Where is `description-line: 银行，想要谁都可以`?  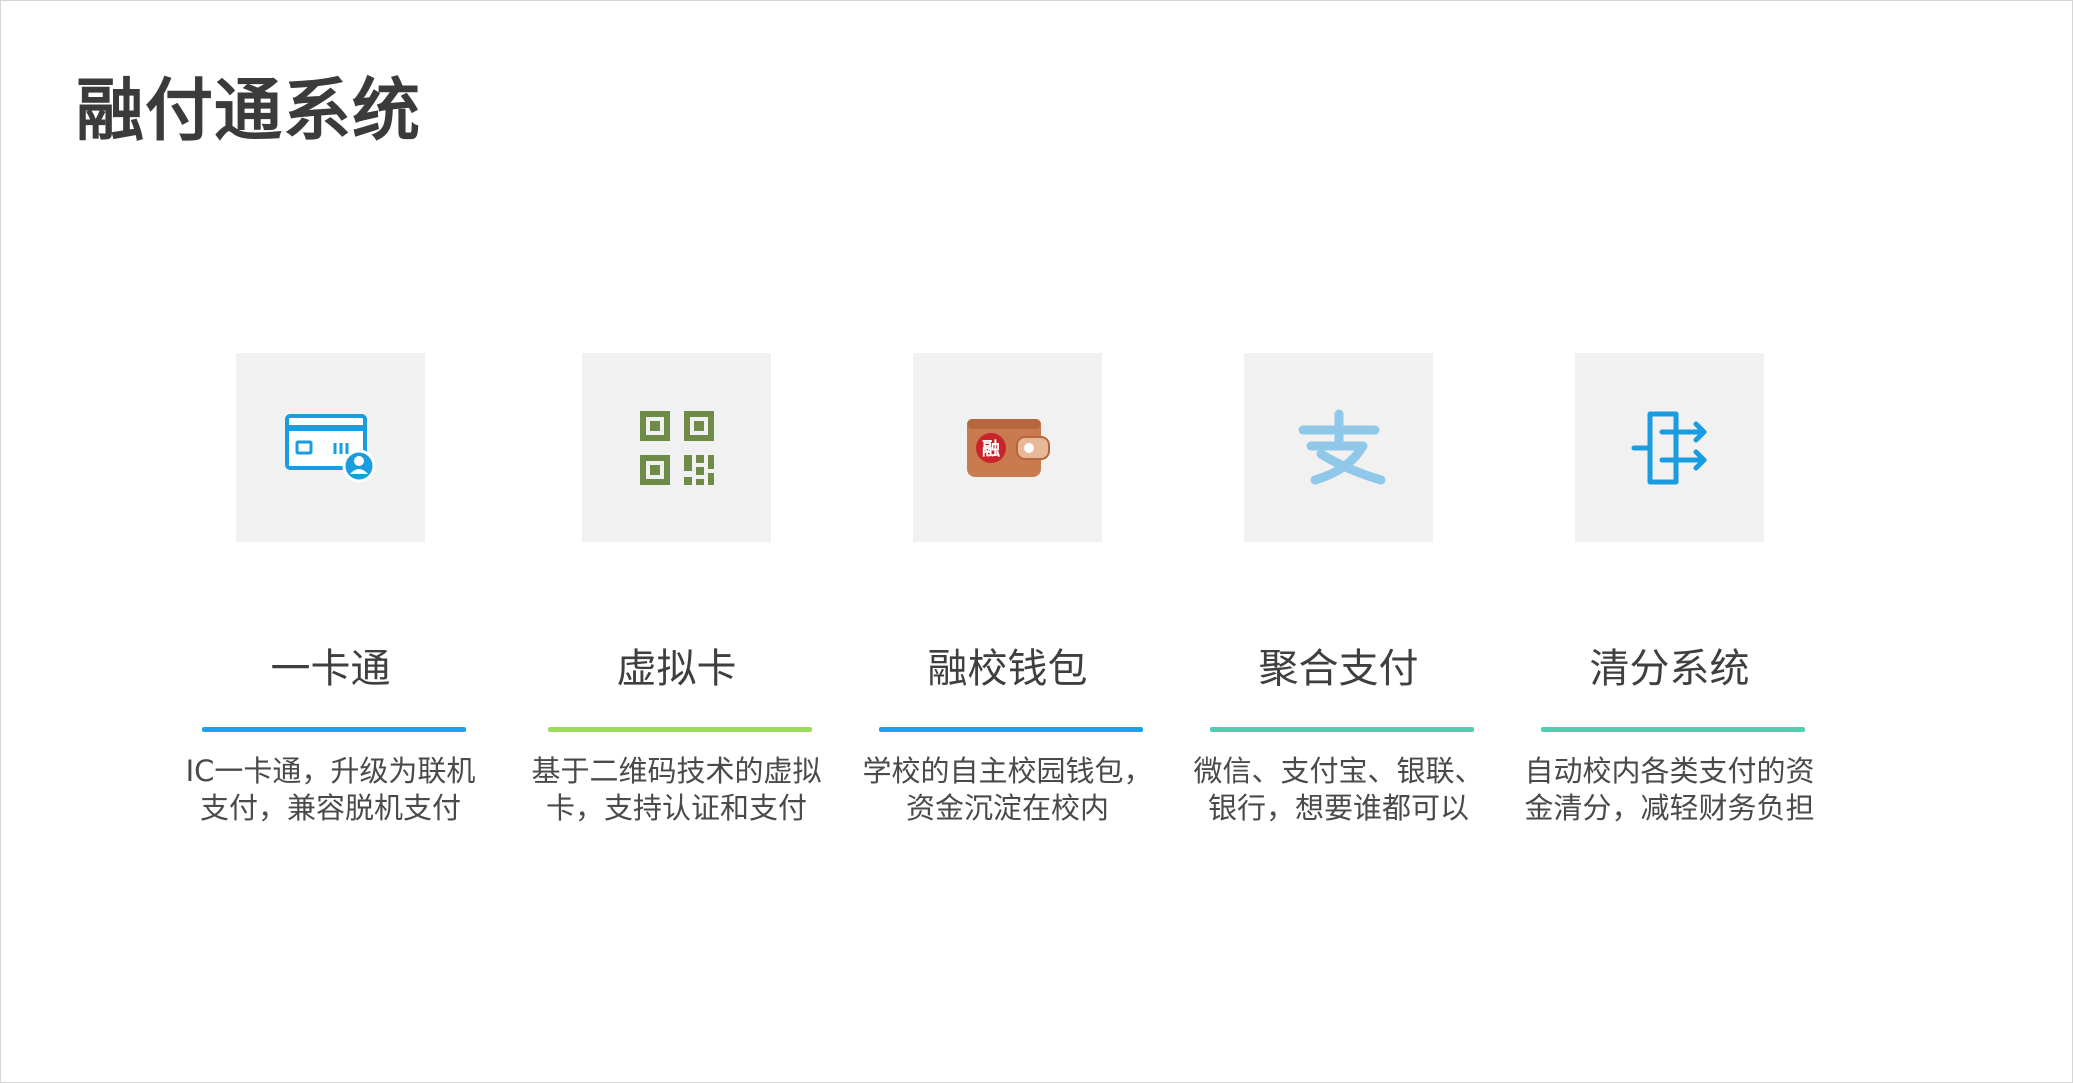
description-line: 银行，想要谁都可以 is located at coordinates (1338, 808).